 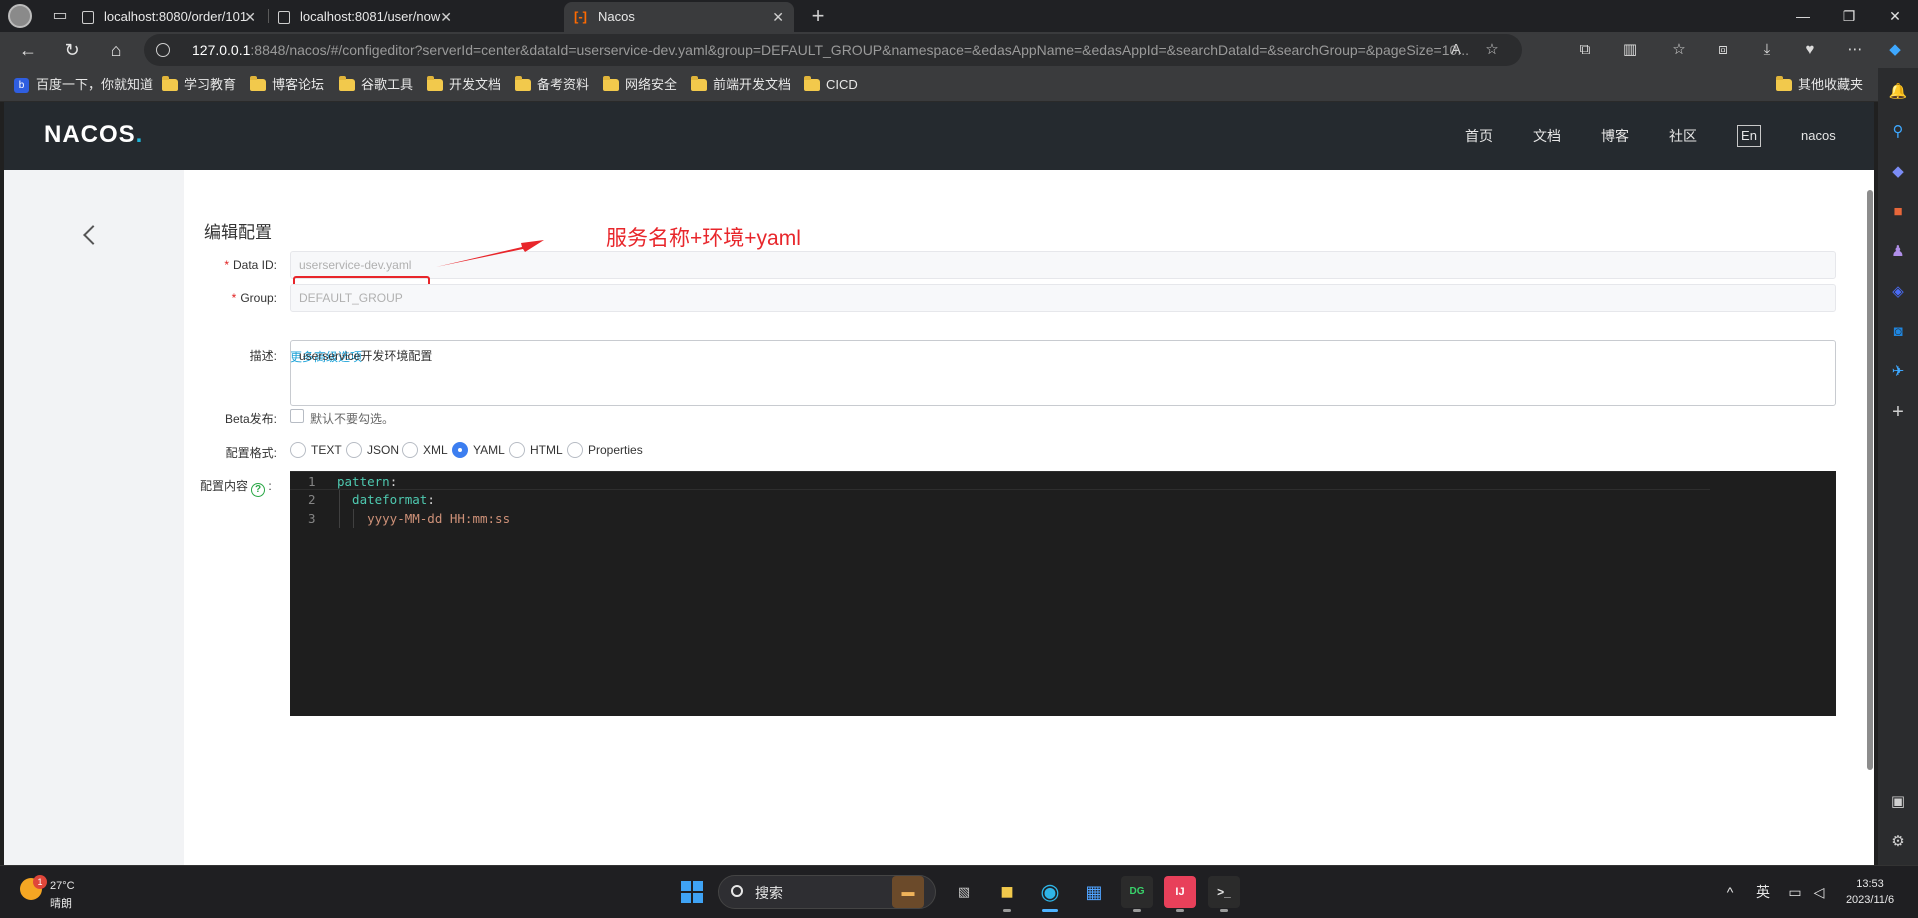 I want to click on read-aloud-icon: A, so click(x=1456, y=50).